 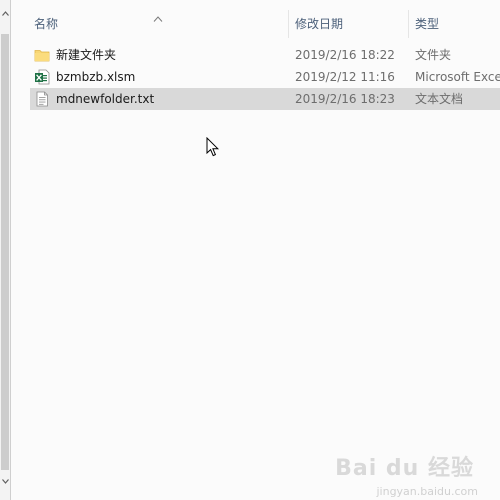 I want to click on excel-file-icon, so click(x=42, y=77).